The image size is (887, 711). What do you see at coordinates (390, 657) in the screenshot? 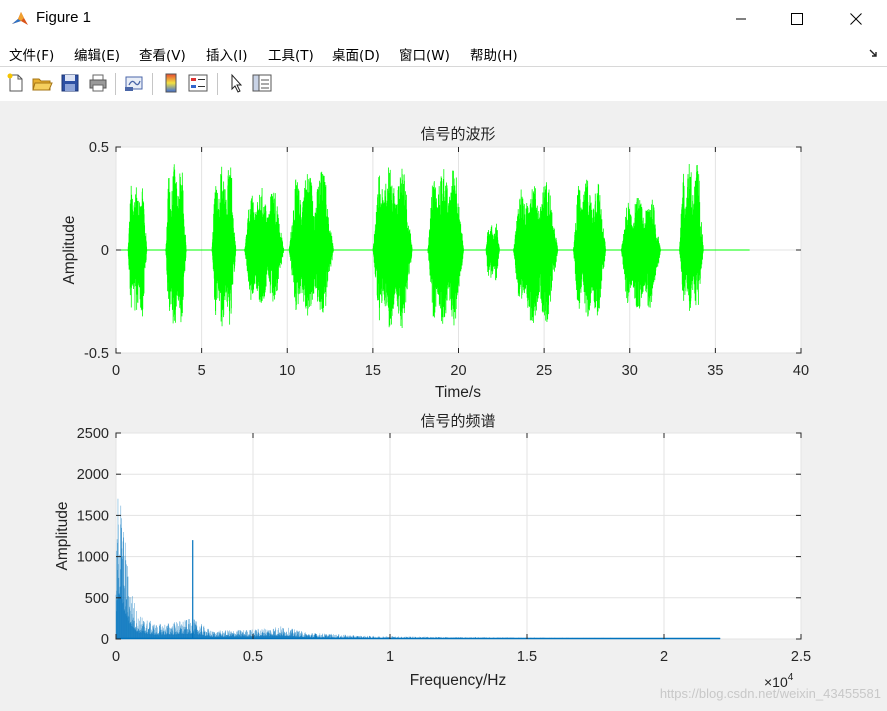
I see `x-tick-label: 1` at bounding box center [390, 657].